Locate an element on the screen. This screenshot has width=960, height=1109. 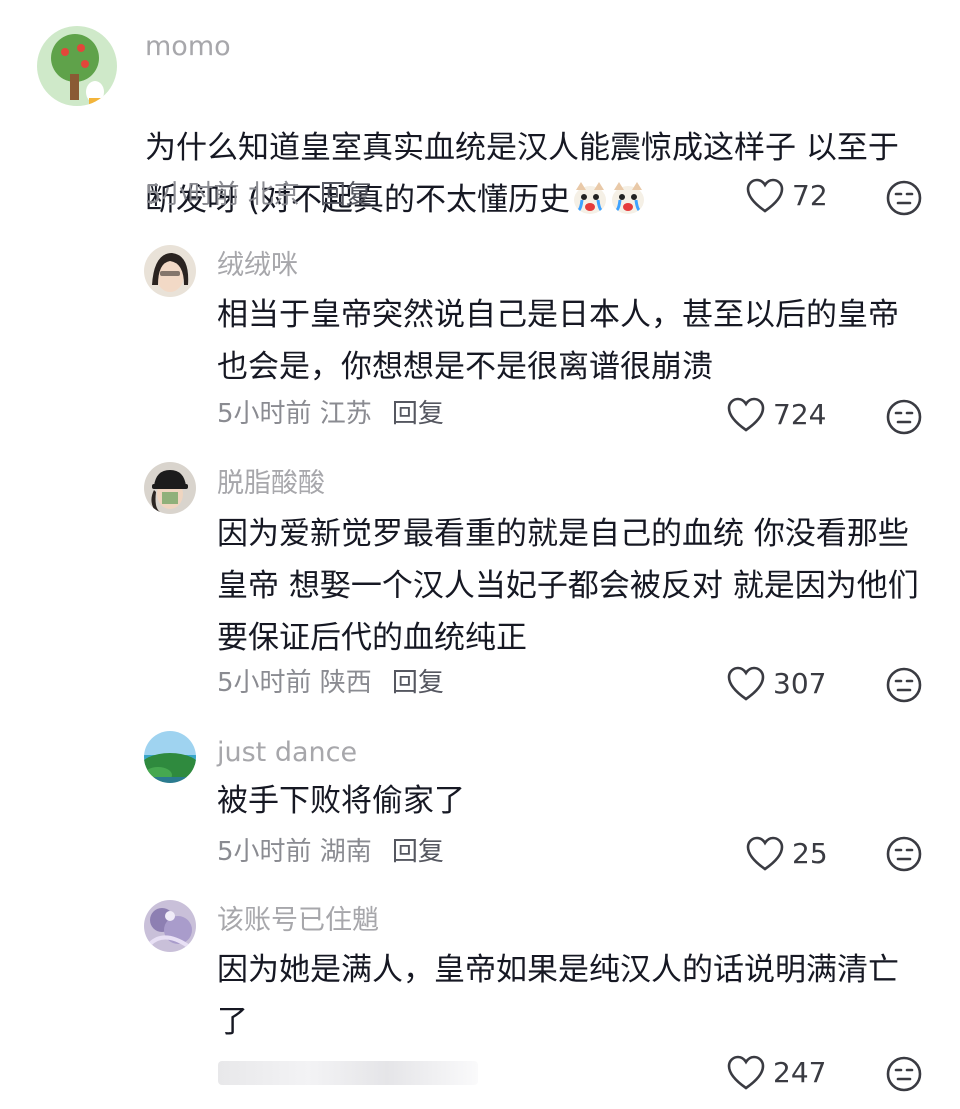
like-button: 724 is located at coordinates (776, 415).